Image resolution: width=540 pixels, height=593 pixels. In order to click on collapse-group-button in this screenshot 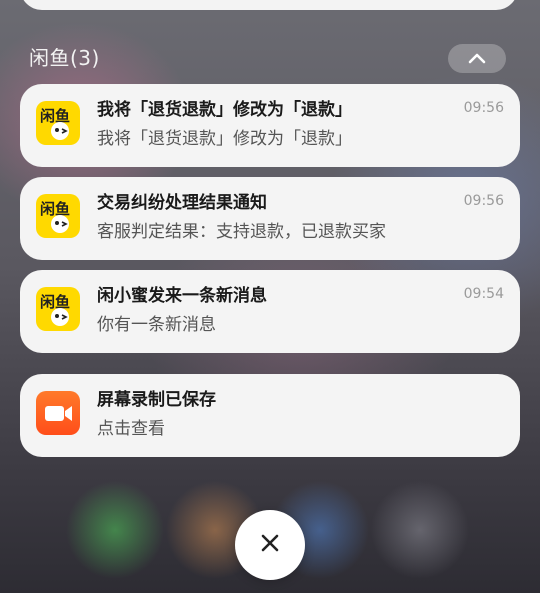, I will do `click(477, 58)`.